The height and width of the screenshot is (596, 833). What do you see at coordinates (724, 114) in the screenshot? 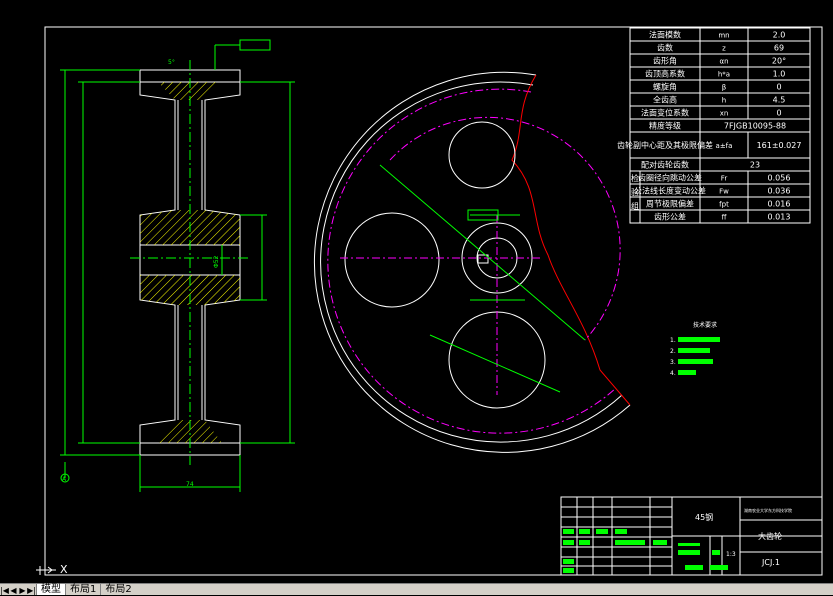
I see `param-symbol-6: xn` at bounding box center [724, 114].